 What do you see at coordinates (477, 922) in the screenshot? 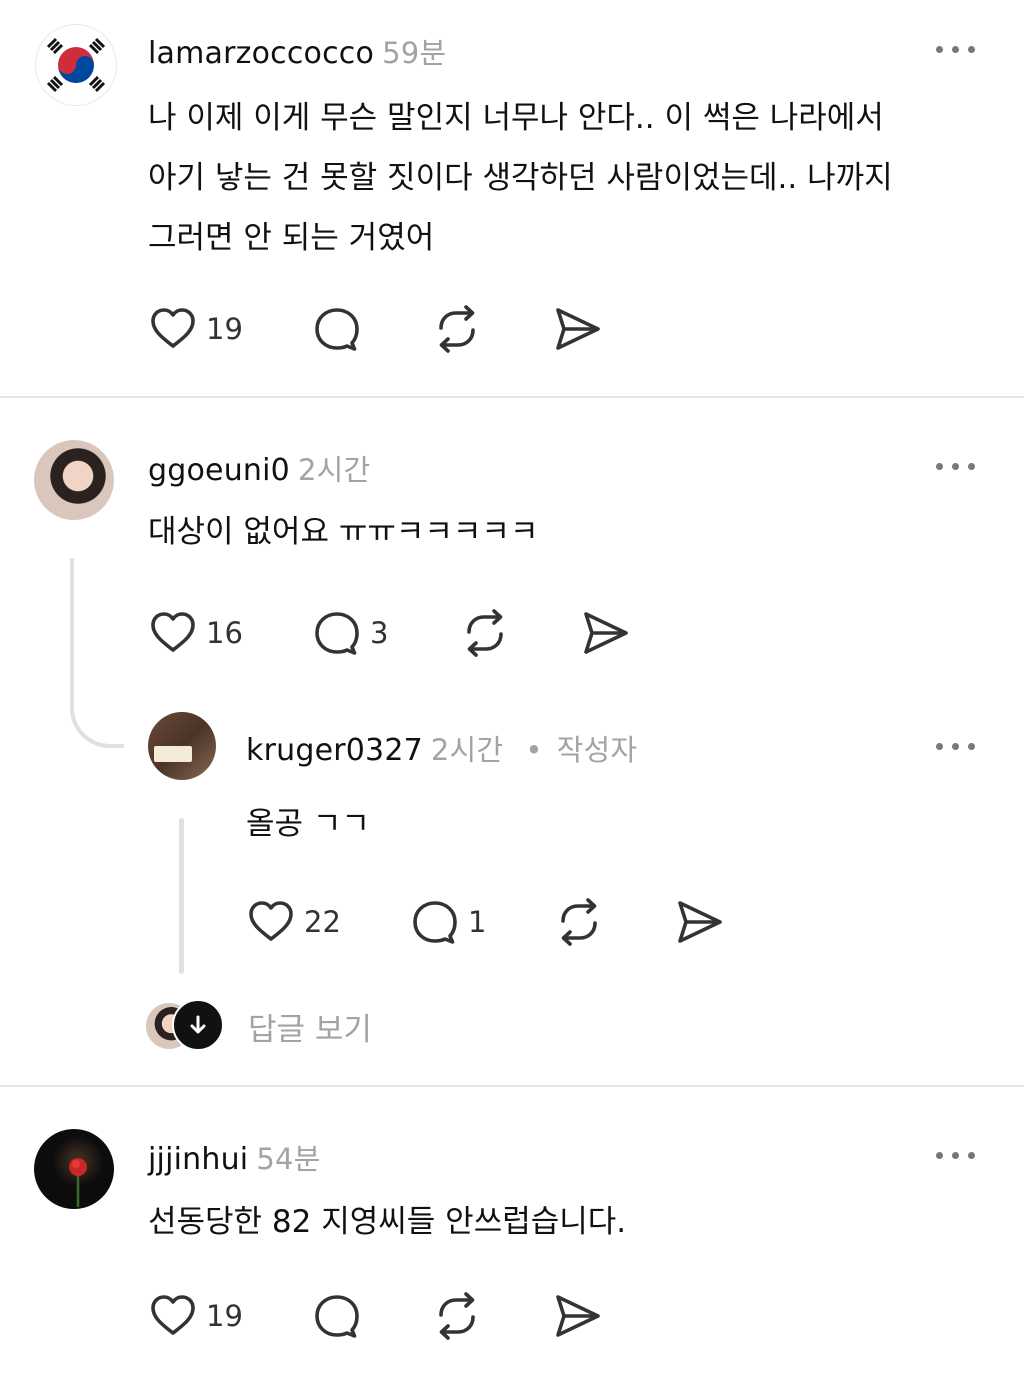
I see `reply-count: 1` at bounding box center [477, 922].